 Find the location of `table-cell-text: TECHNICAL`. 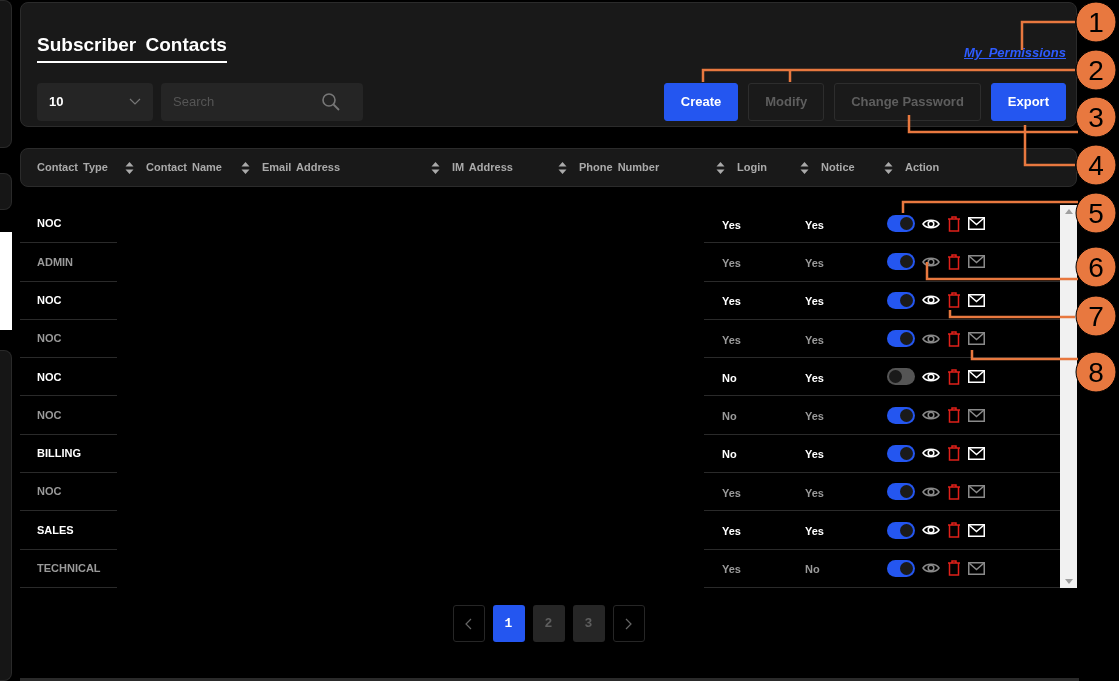

table-cell-text: TECHNICAL is located at coordinates (69, 569).